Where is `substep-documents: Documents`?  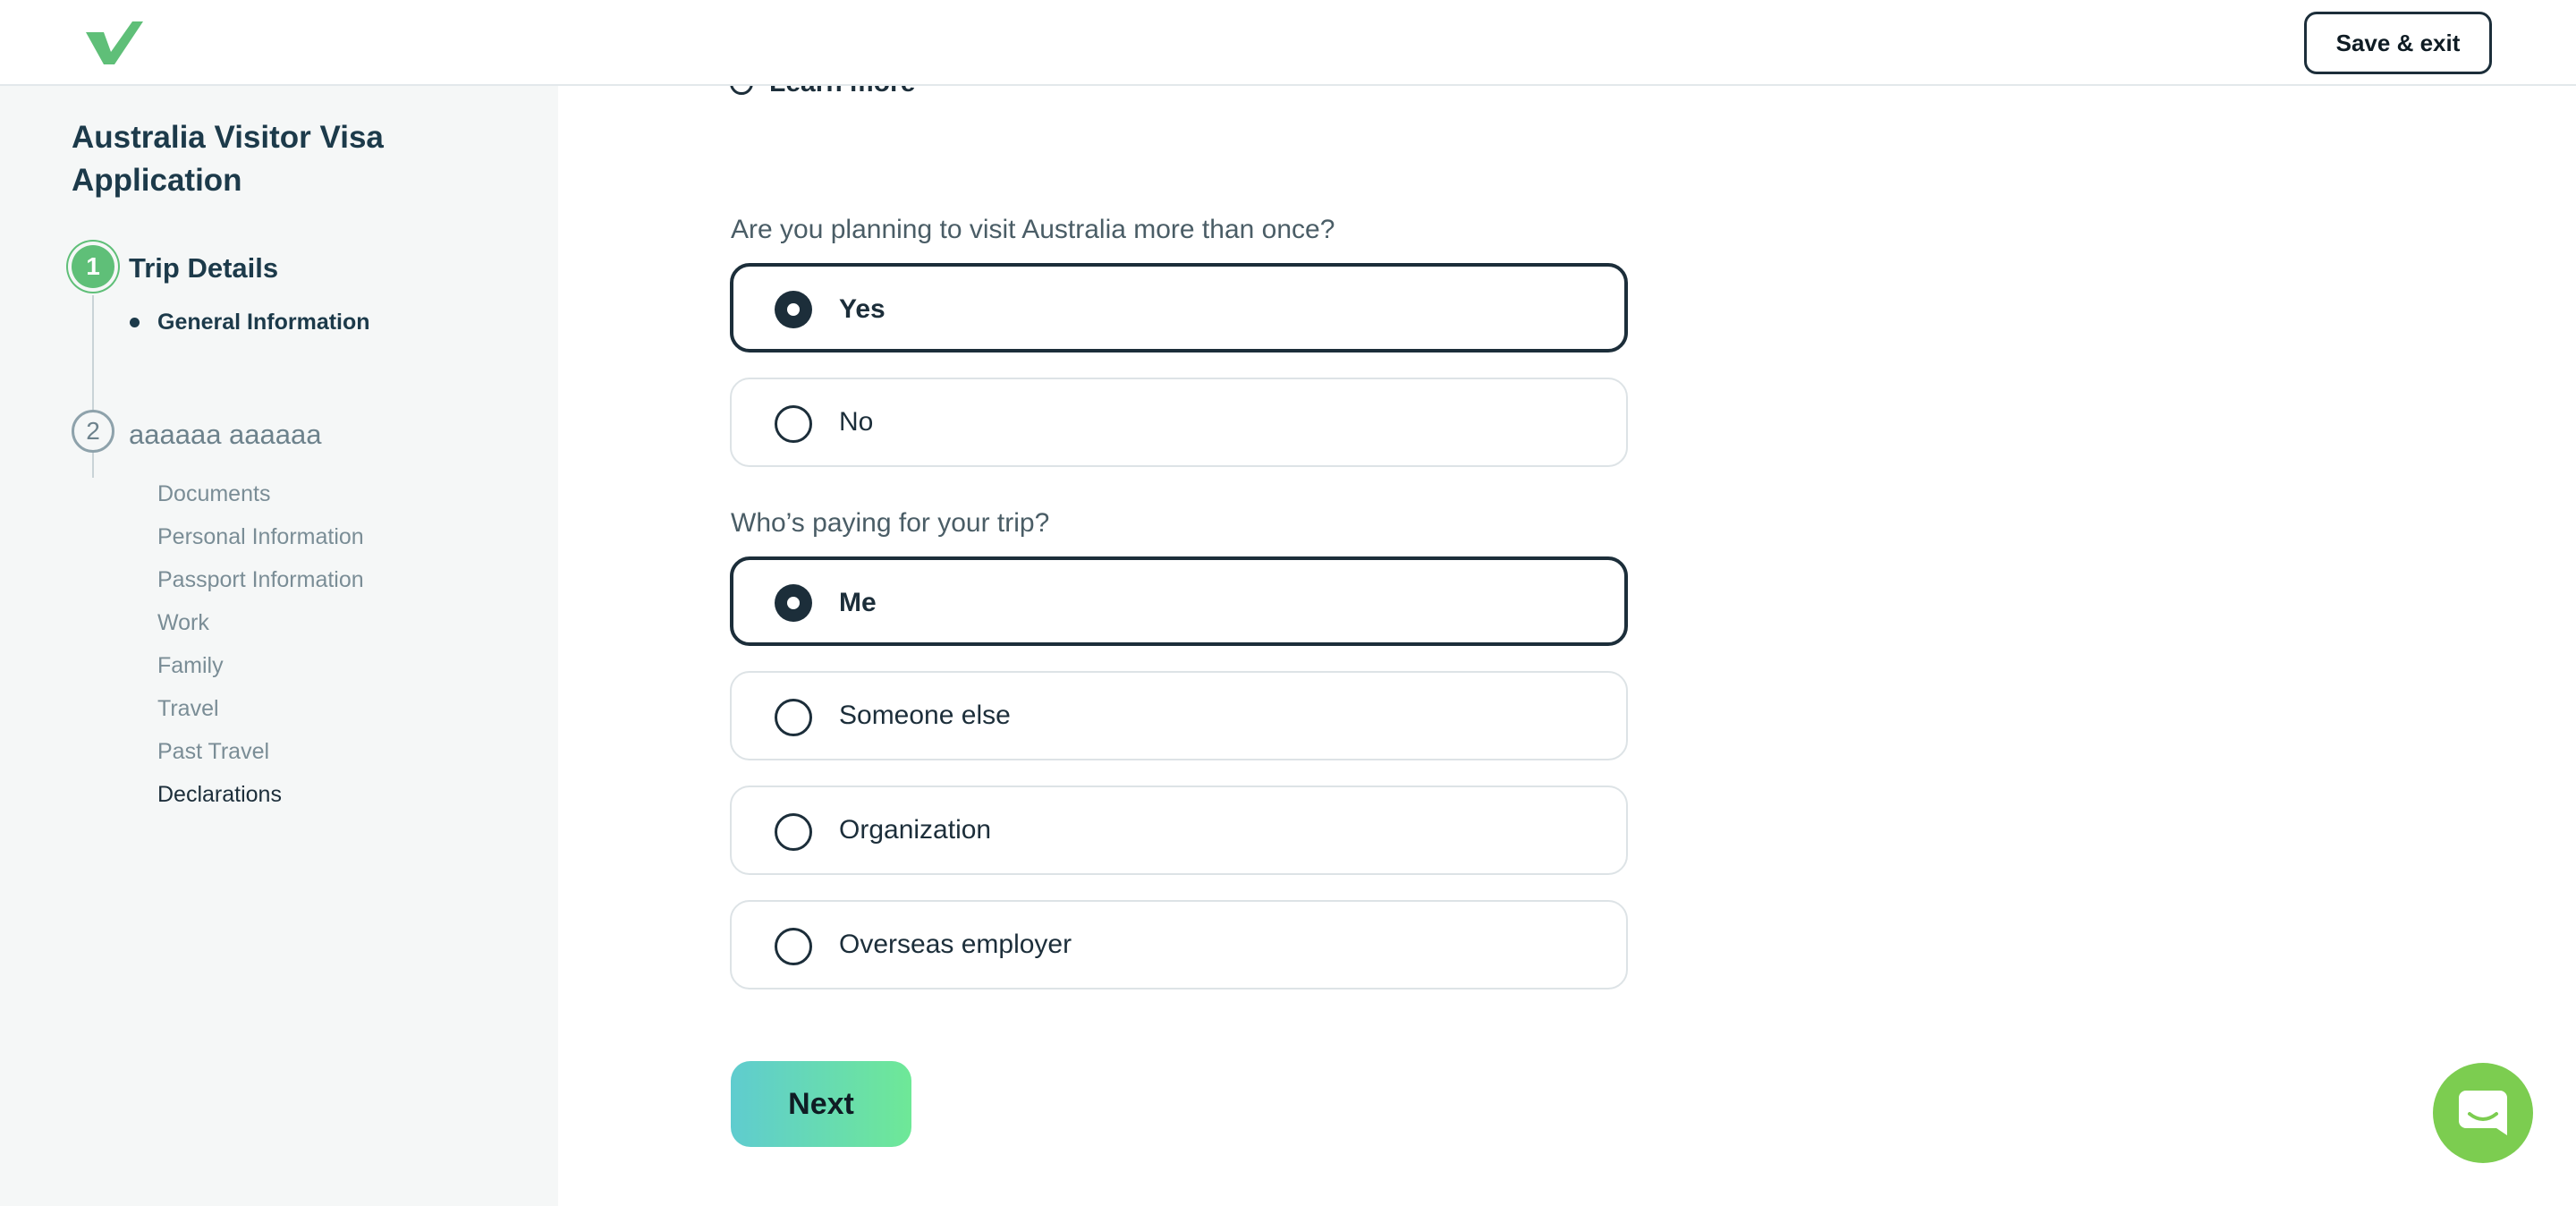 substep-documents: Documents is located at coordinates (260, 494).